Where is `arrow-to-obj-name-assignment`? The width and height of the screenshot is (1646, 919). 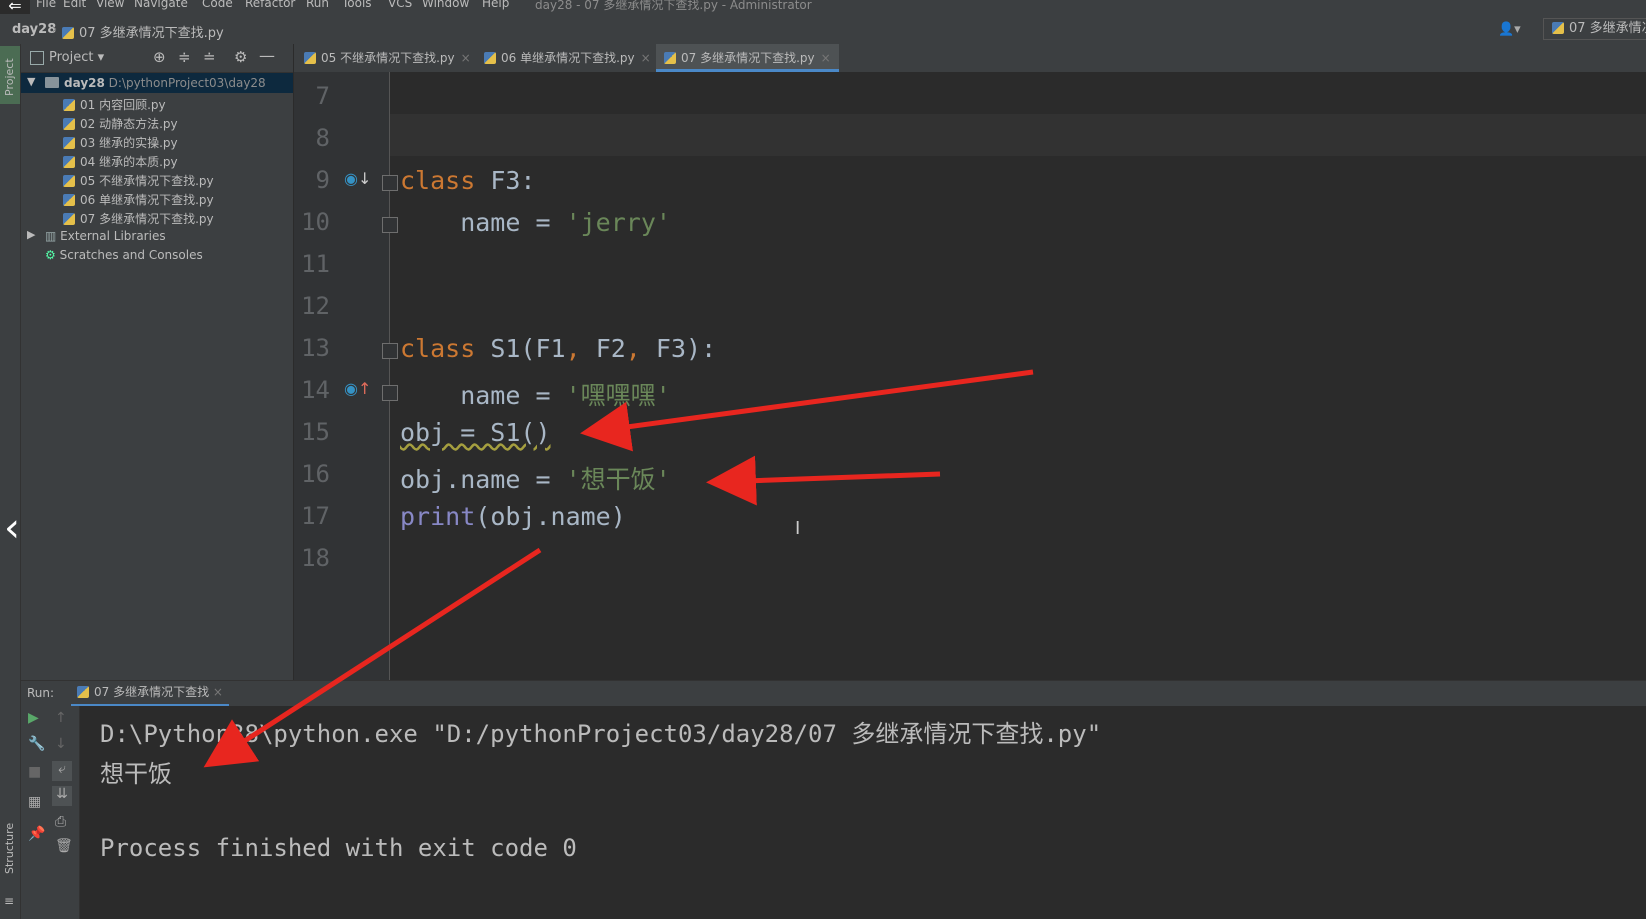 arrow-to-obj-name-assignment is located at coordinates (823, 480).